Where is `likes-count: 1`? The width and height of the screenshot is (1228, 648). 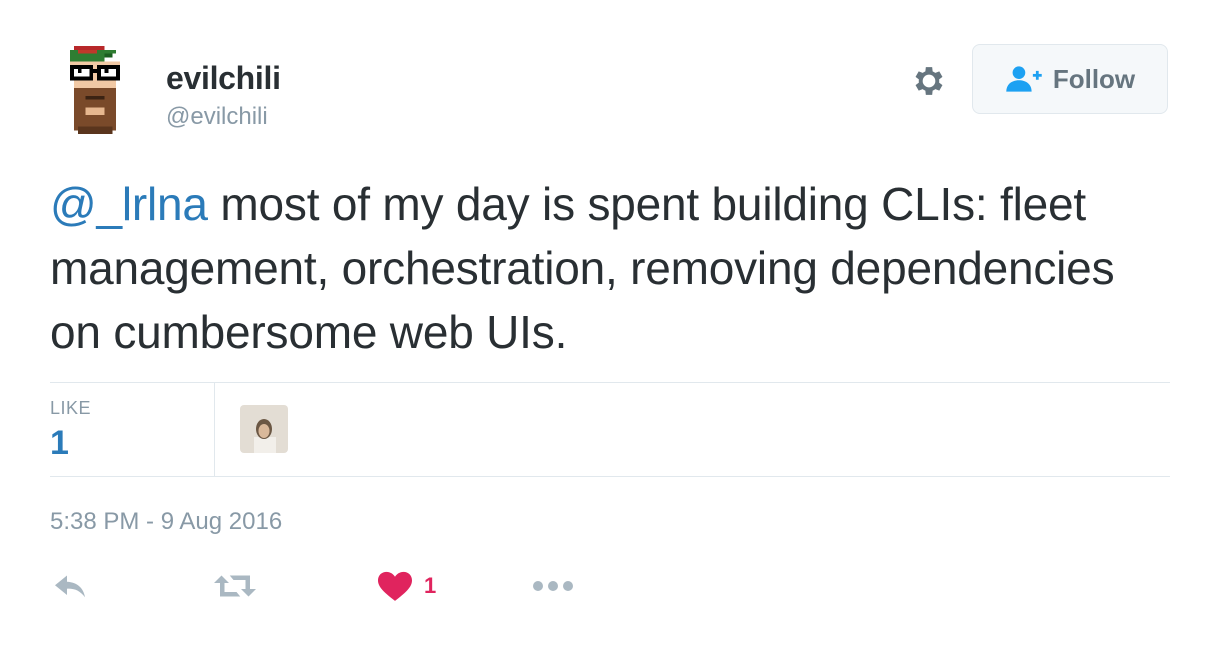
likes-count: 1 is located at coordinates (59, 443).